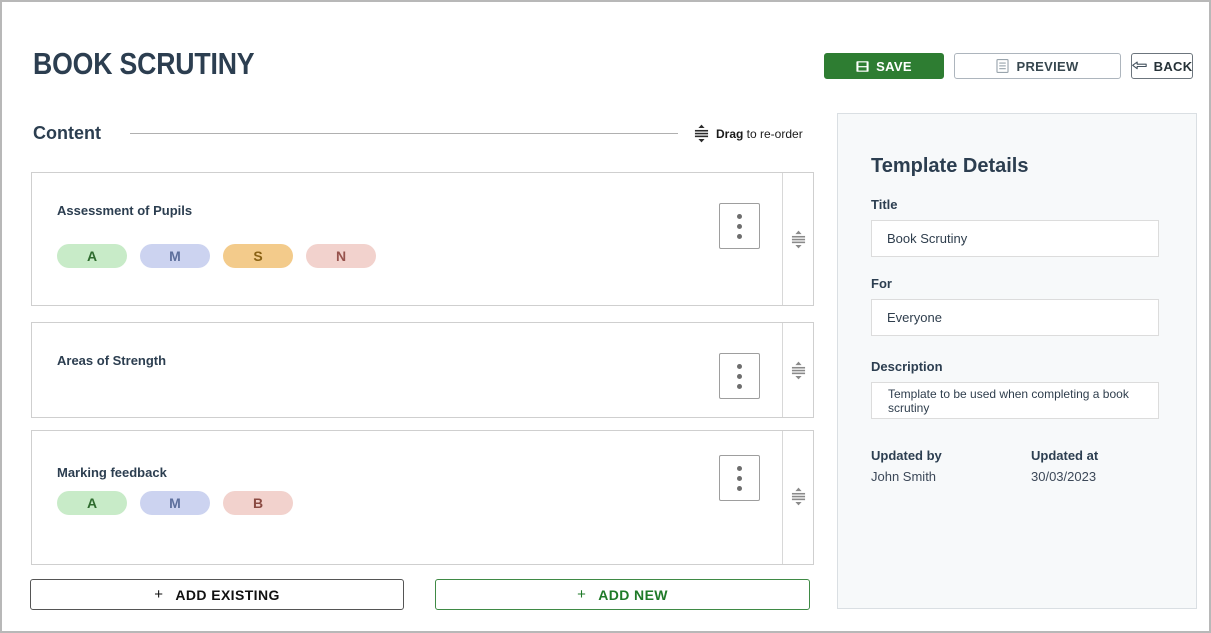  I want to click on add-existing-label: ADD EXISTING, so click(227, 594).